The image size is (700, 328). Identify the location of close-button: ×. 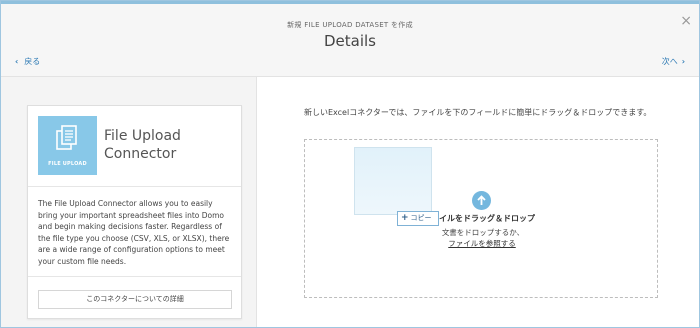
(686, 21).